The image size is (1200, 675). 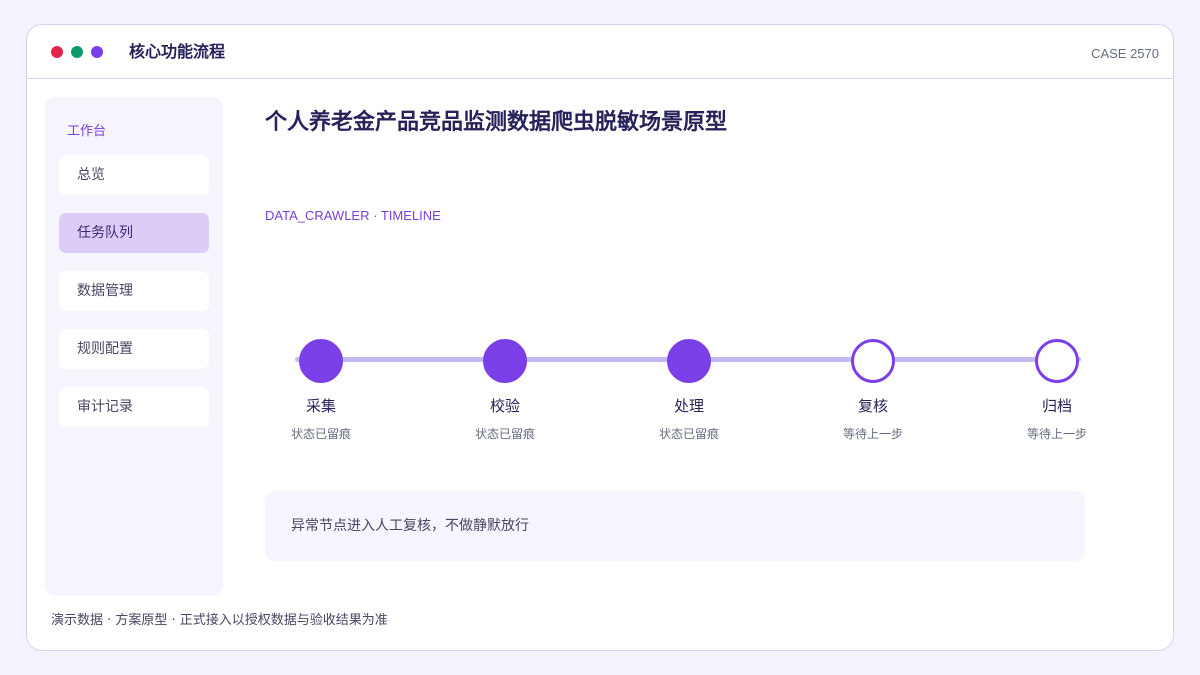 What do you see at coordinates (134, 175) in the screenshot?
I see `sidebar-item-overview: 总览` at bounding box center [134, 175].